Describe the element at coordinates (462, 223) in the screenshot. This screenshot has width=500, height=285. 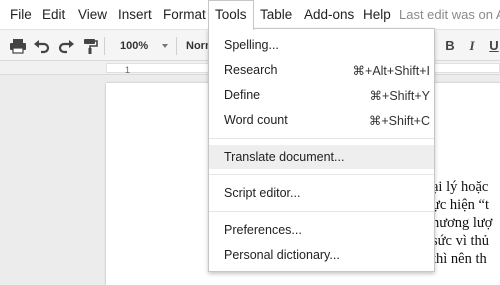
I see `document-line: hương lượ` at that location.